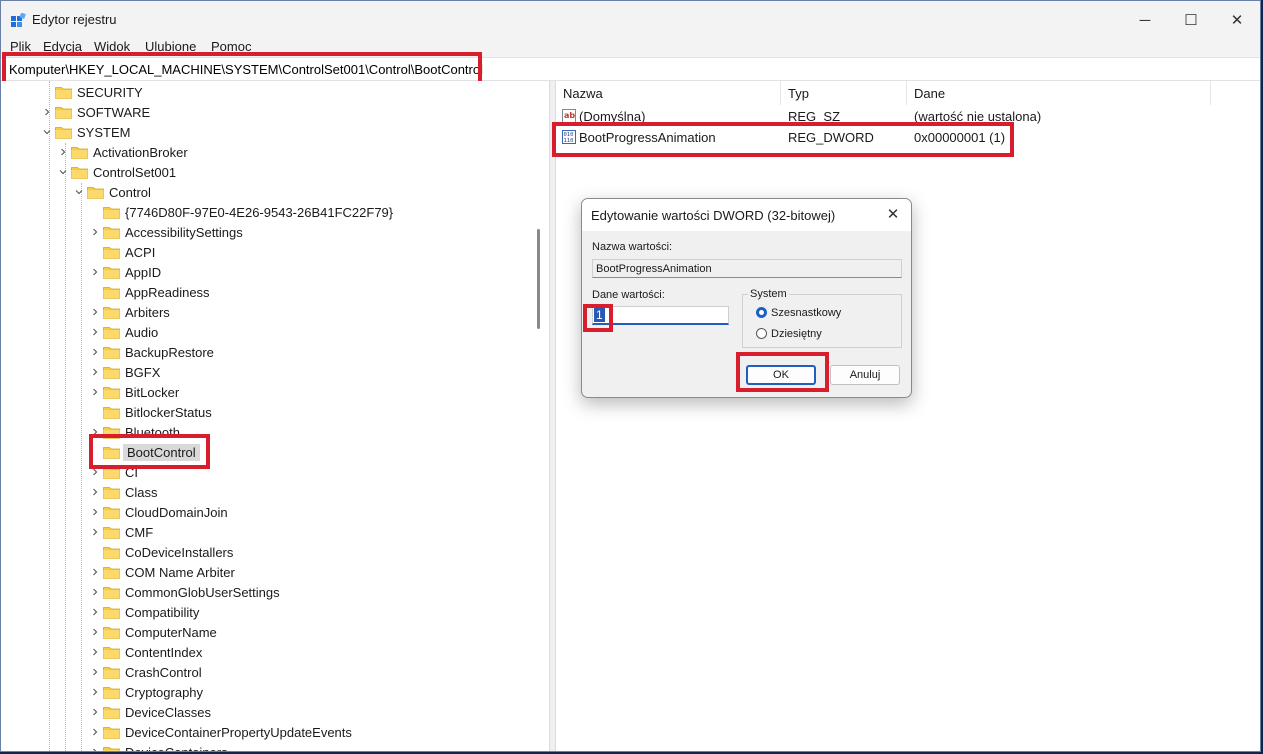  Describe the element at coordinates (121, 532) in the screenshot. I see `tree-item: CMF` at that location.